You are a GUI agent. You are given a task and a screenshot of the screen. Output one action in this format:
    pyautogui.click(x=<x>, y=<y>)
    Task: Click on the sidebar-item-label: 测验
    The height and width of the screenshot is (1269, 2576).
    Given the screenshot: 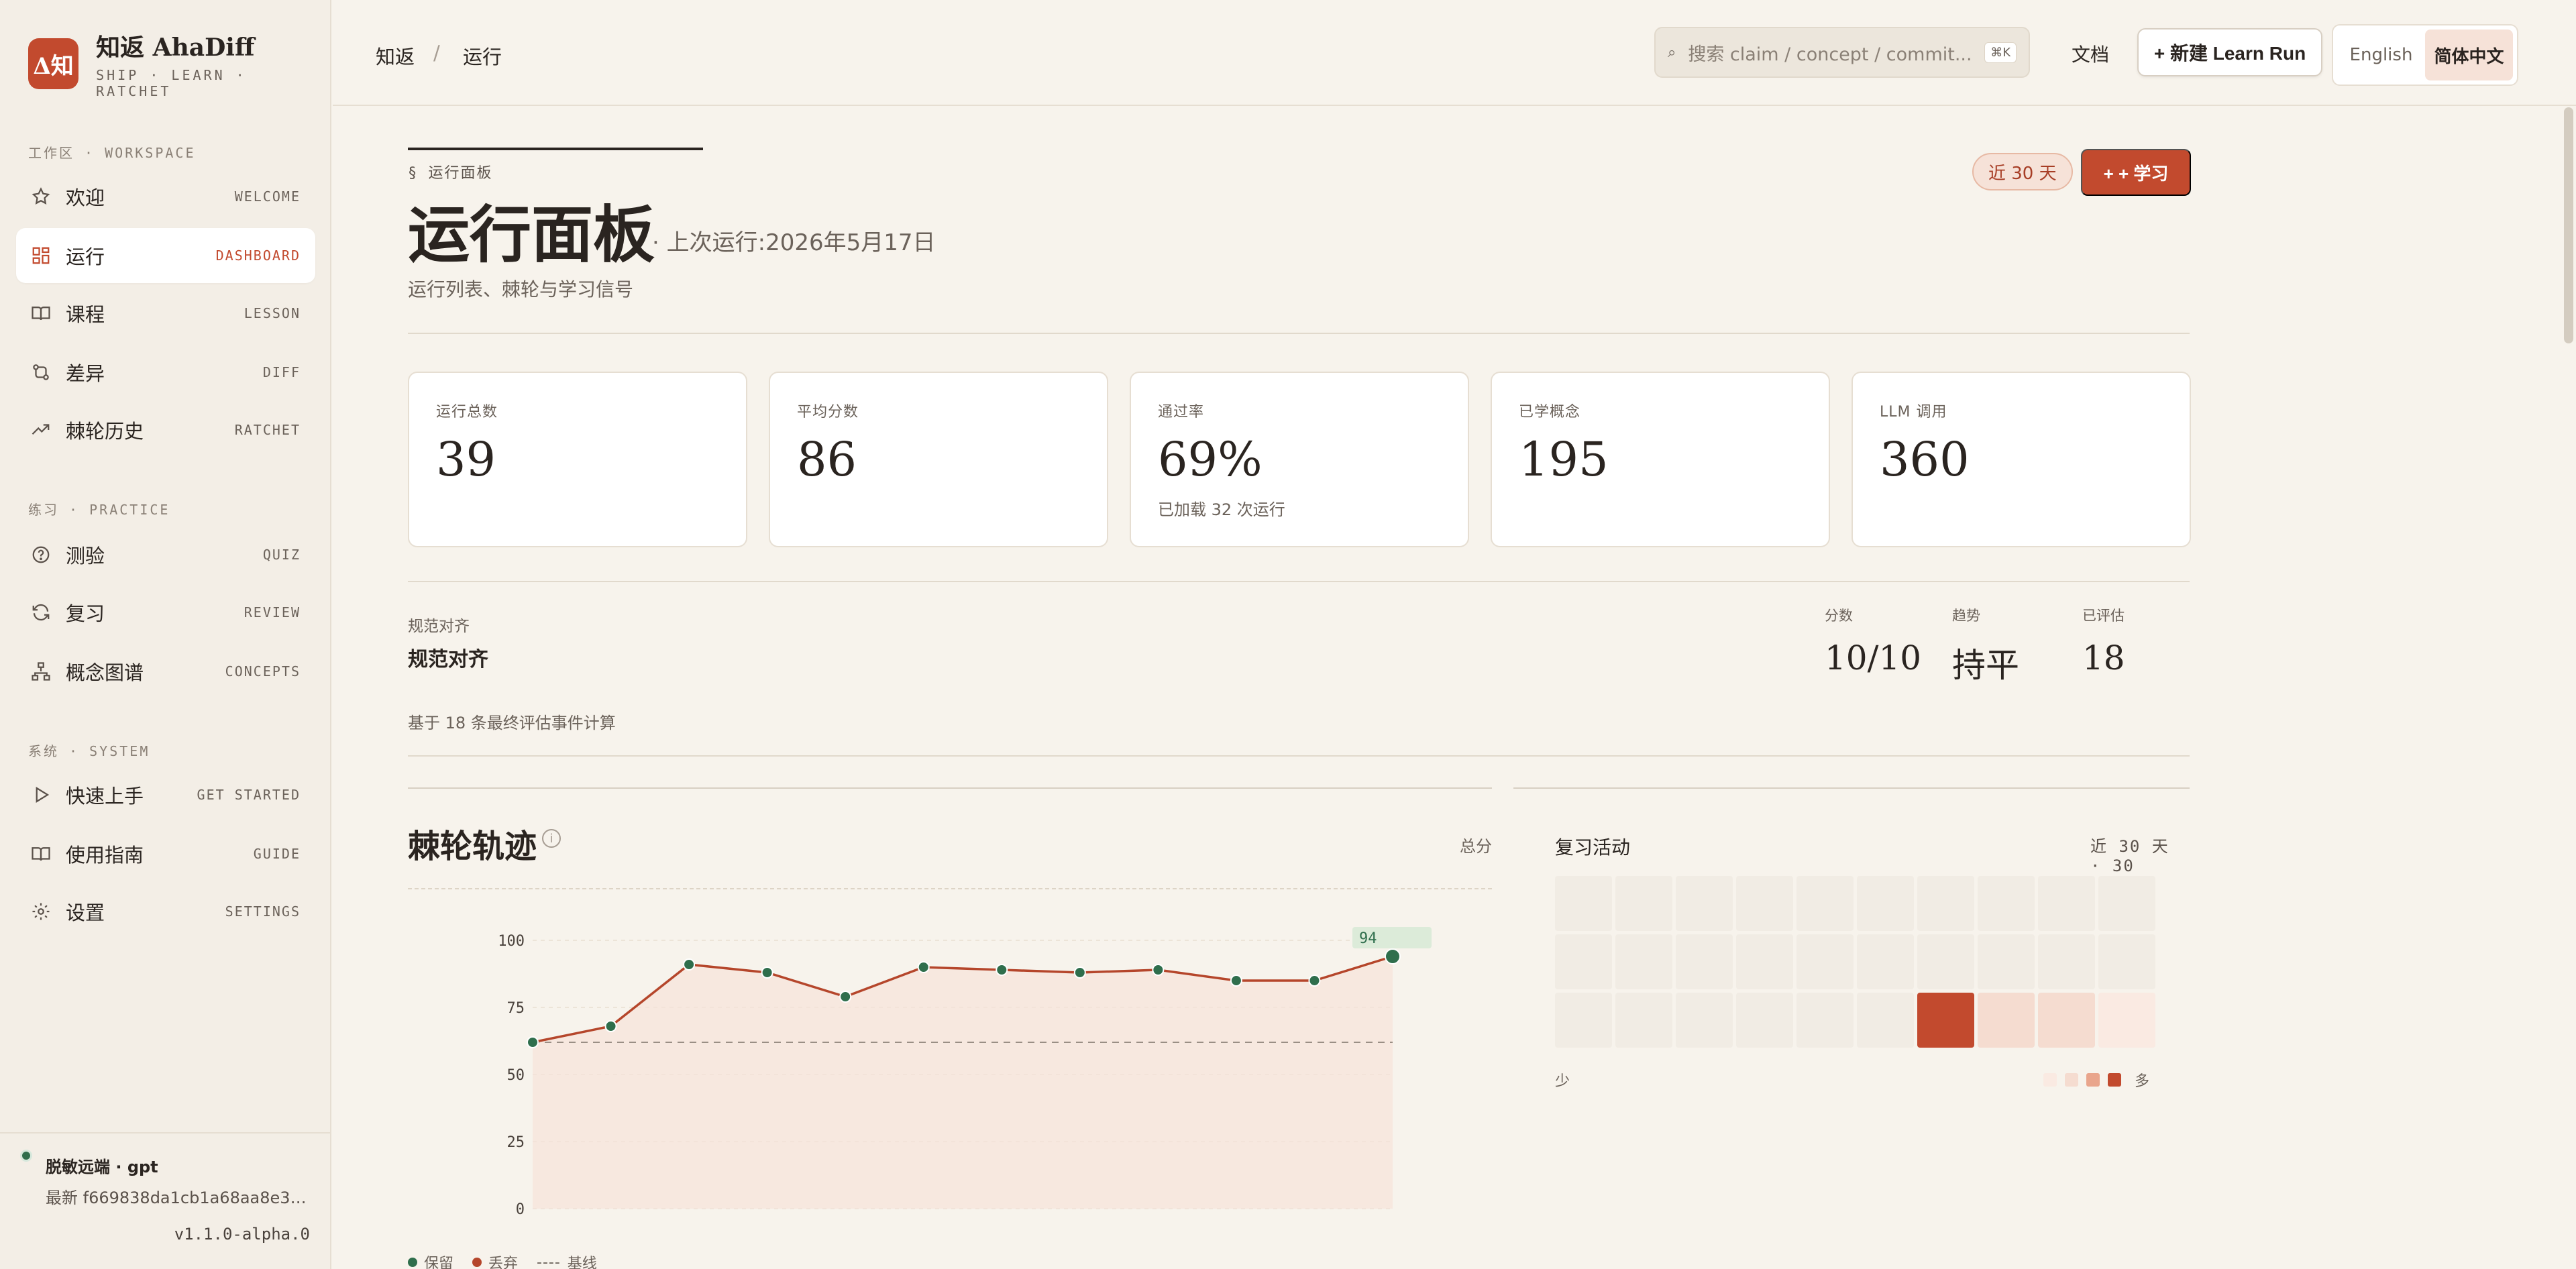 What is the action you would take?
    pyautogui.click(x=85, y=556)
    